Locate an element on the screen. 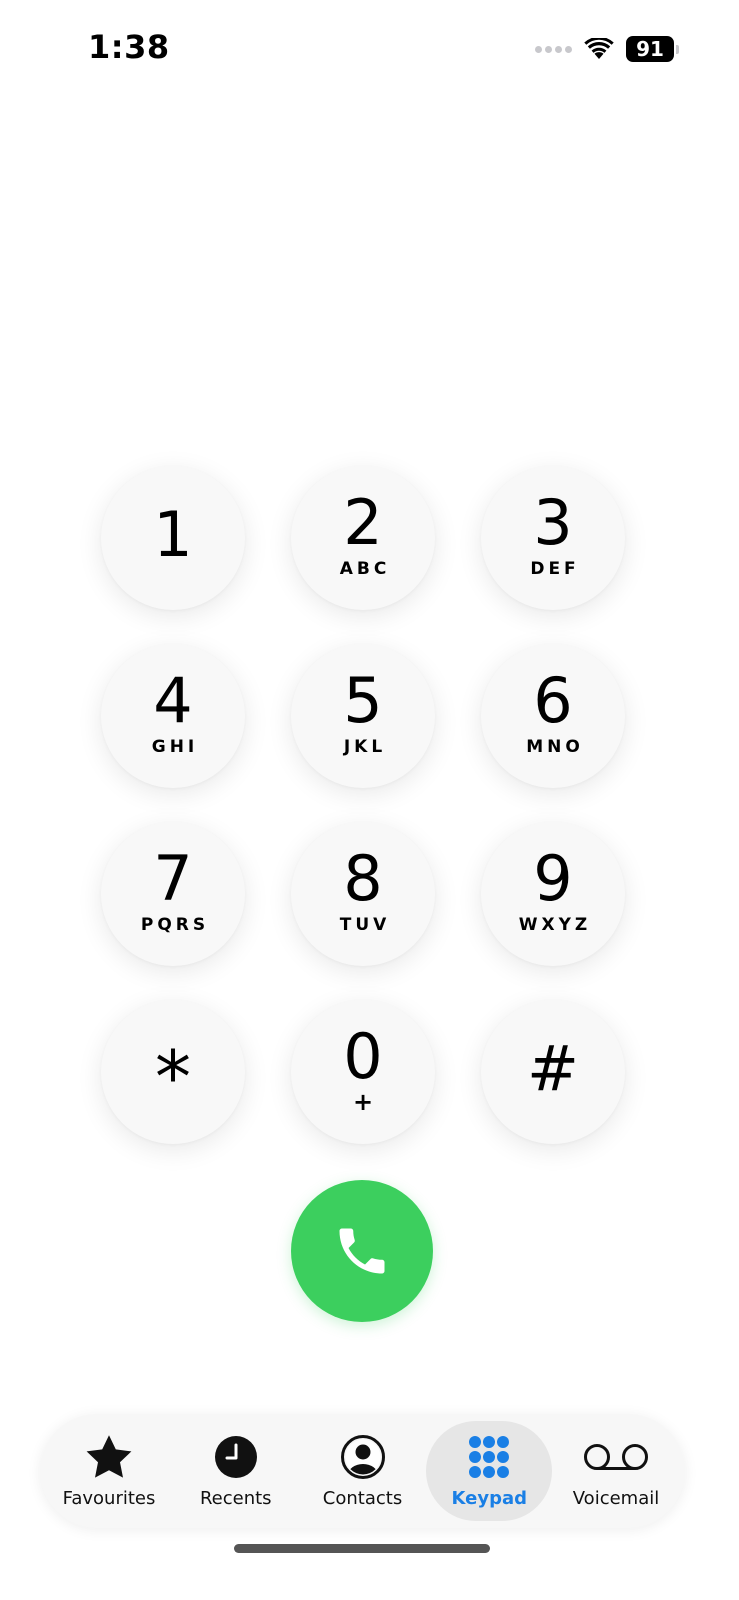 The height and width of the screenshot is (1600, 739). key-letters: MNO is located at coordinates (555, 747).